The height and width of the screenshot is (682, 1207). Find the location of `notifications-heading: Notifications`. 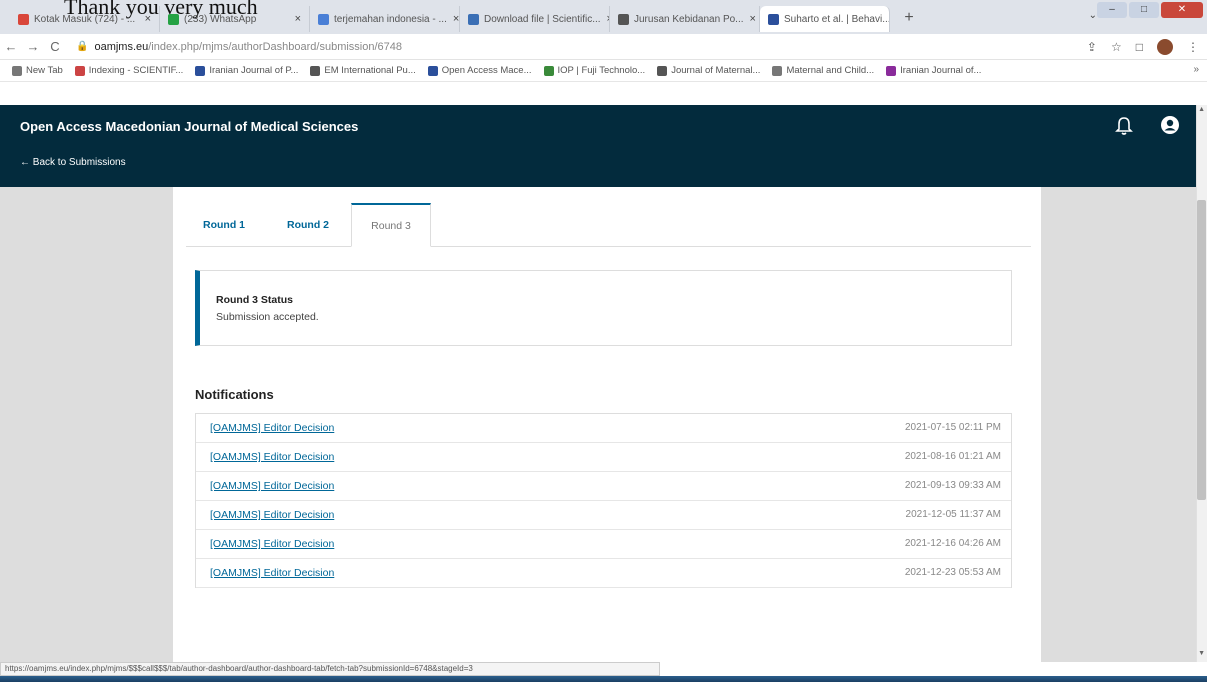

notifications-heading: Notifications is located at coordinates (234, 394).